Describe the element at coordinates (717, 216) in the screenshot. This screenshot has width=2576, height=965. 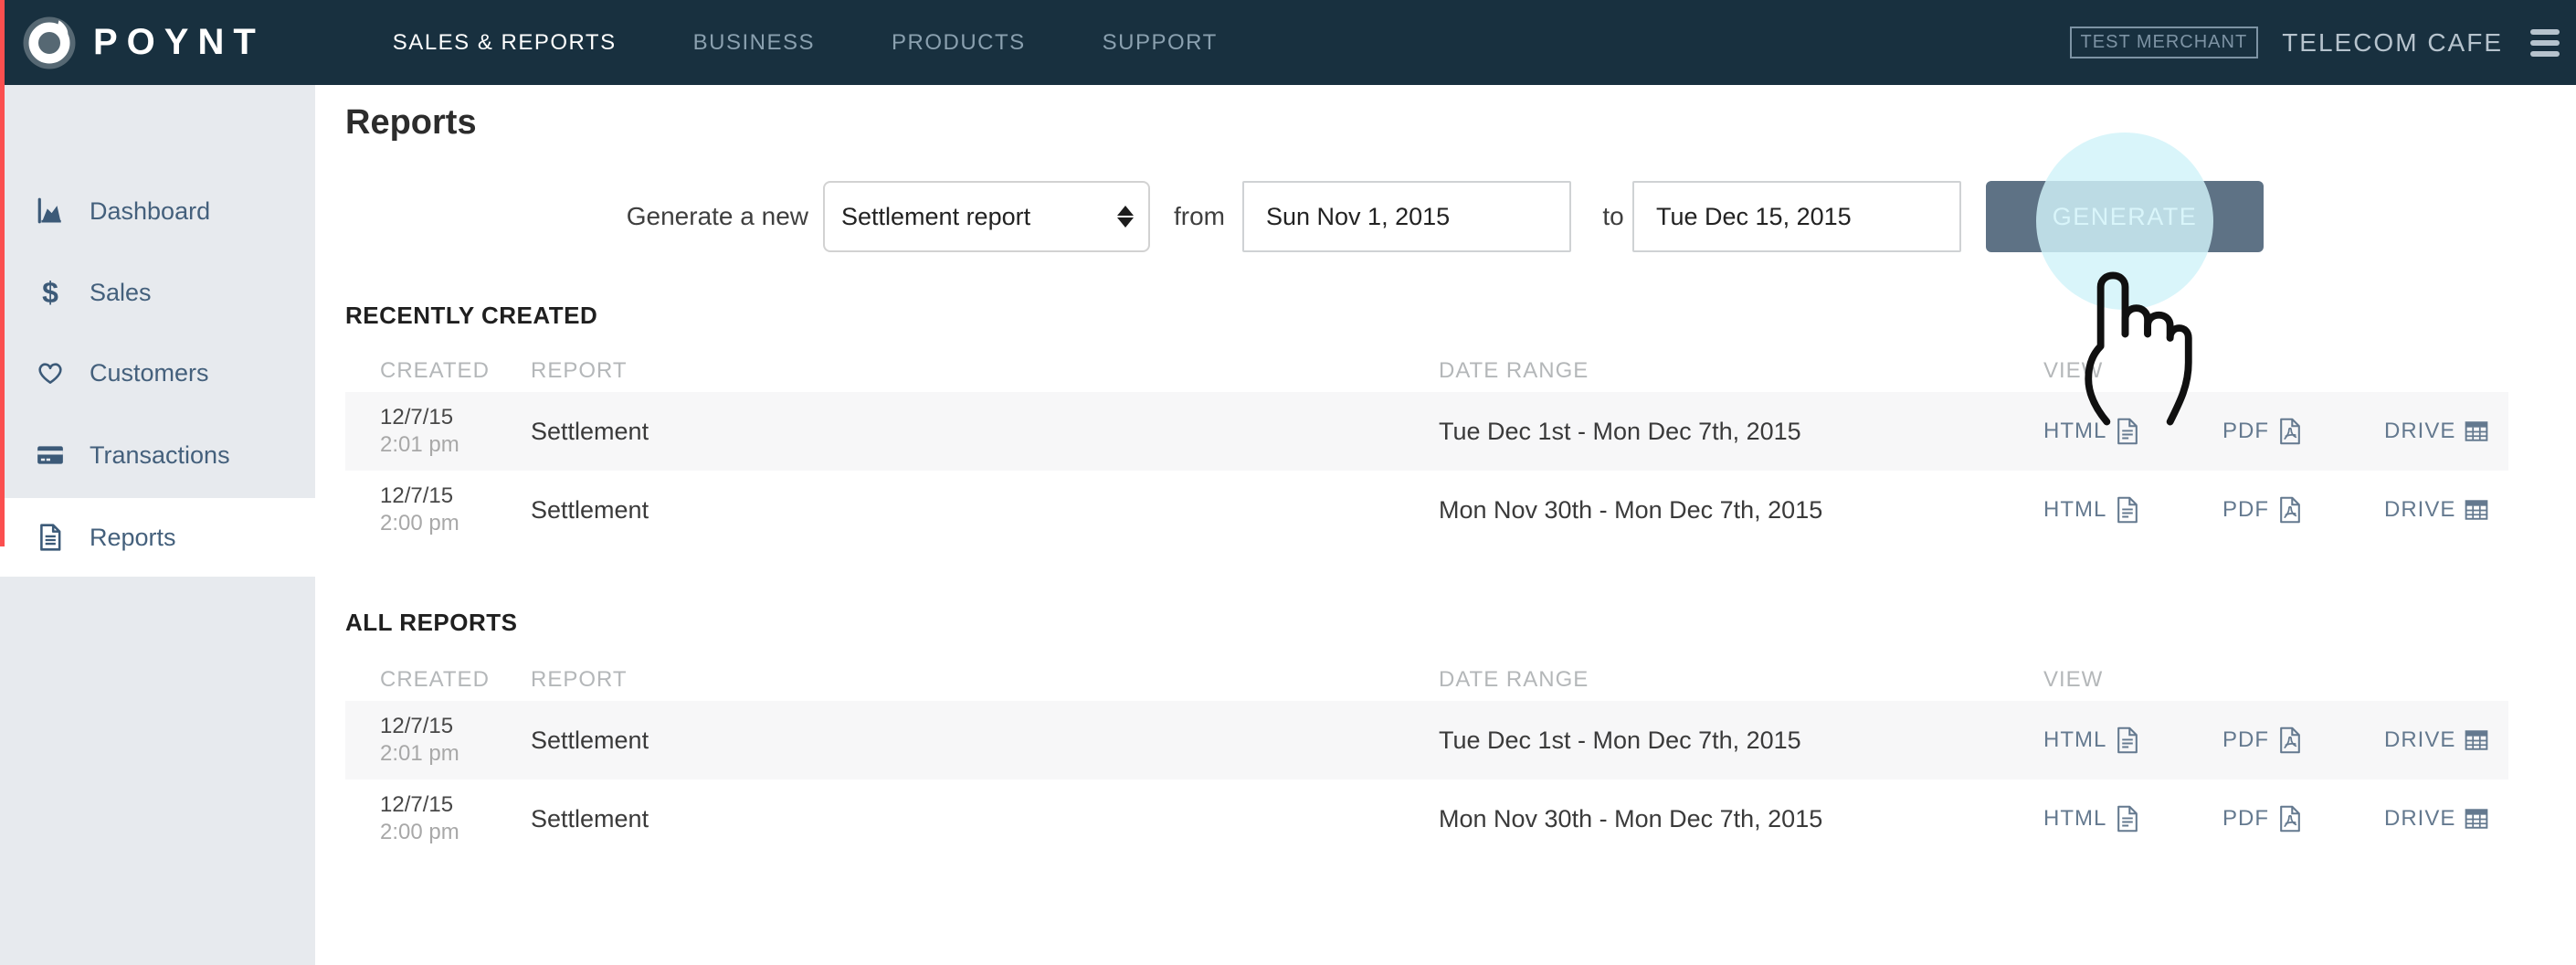
I see `generate-label: Generate a new` at that location.